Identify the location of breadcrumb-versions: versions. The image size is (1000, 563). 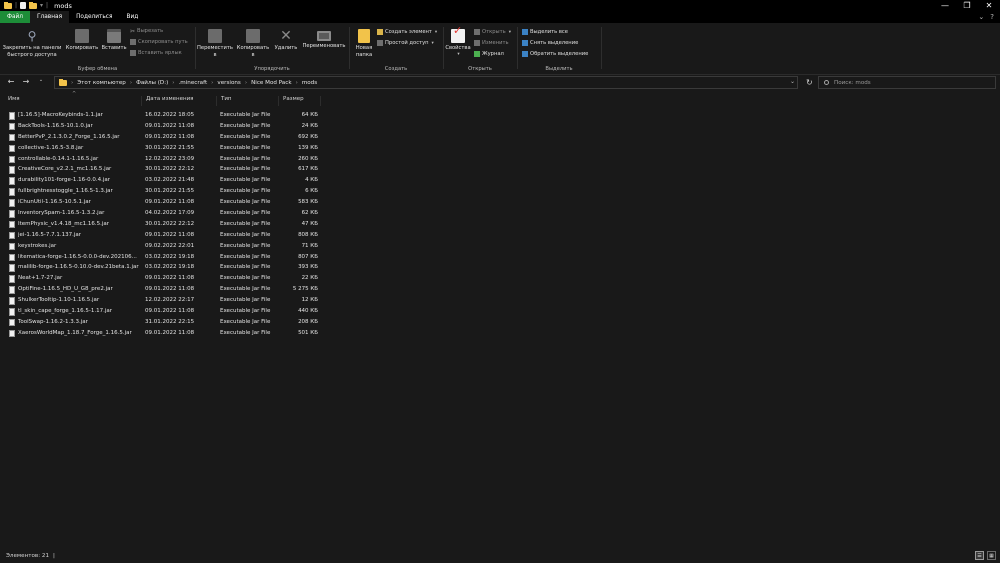
(228, 83).